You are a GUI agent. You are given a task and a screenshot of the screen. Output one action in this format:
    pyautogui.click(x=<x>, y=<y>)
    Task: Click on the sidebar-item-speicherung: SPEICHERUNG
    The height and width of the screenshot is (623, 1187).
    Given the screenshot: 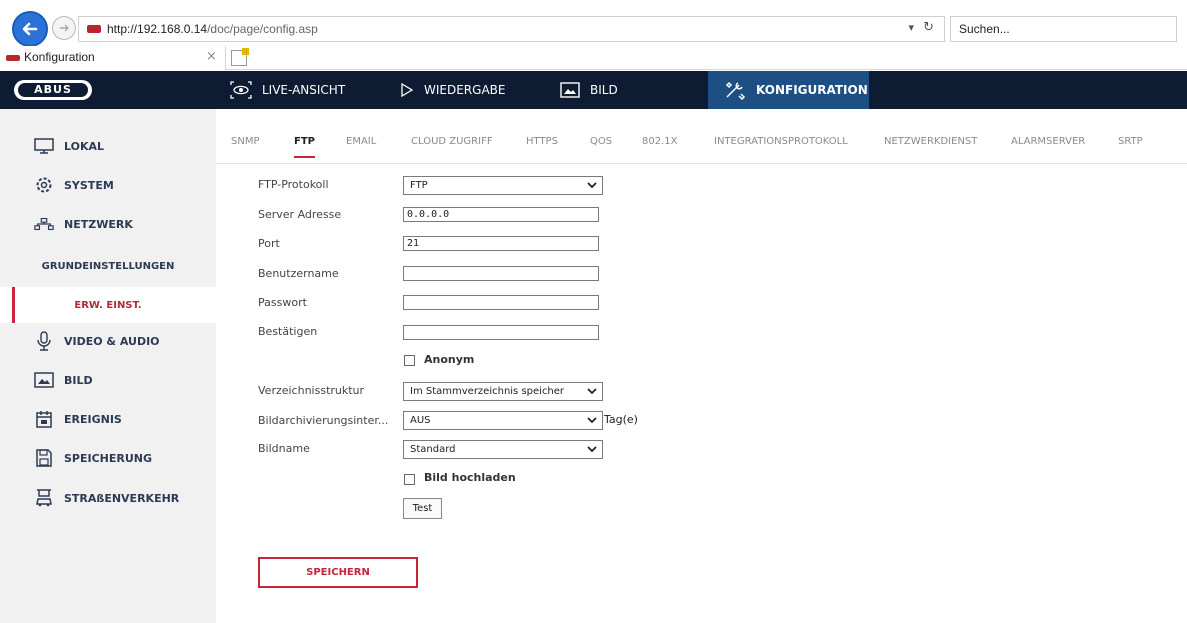 What is the action you would take?
    pyautogui.click(x=108, y=458)
    